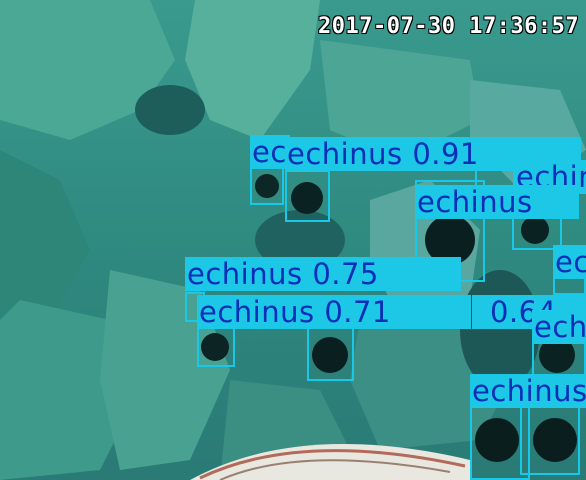 This screenshot has height=480, width=586. I want to click on detection-label: echinus 0.75, so click(323, 274).